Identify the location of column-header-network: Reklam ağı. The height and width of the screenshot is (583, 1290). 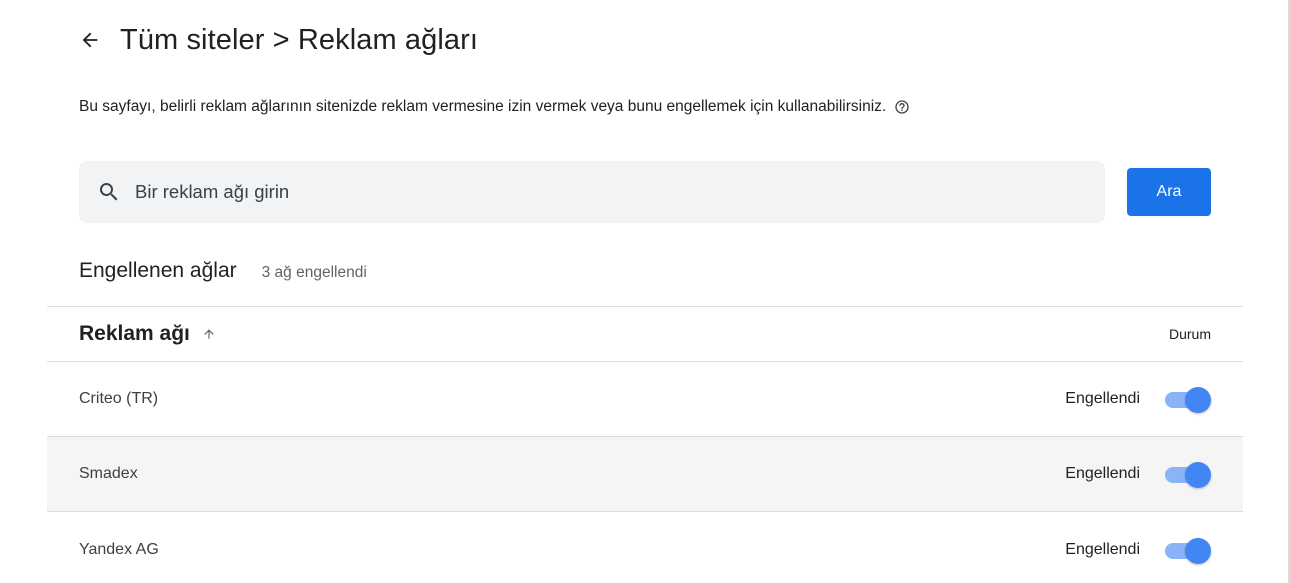
(148, 334).